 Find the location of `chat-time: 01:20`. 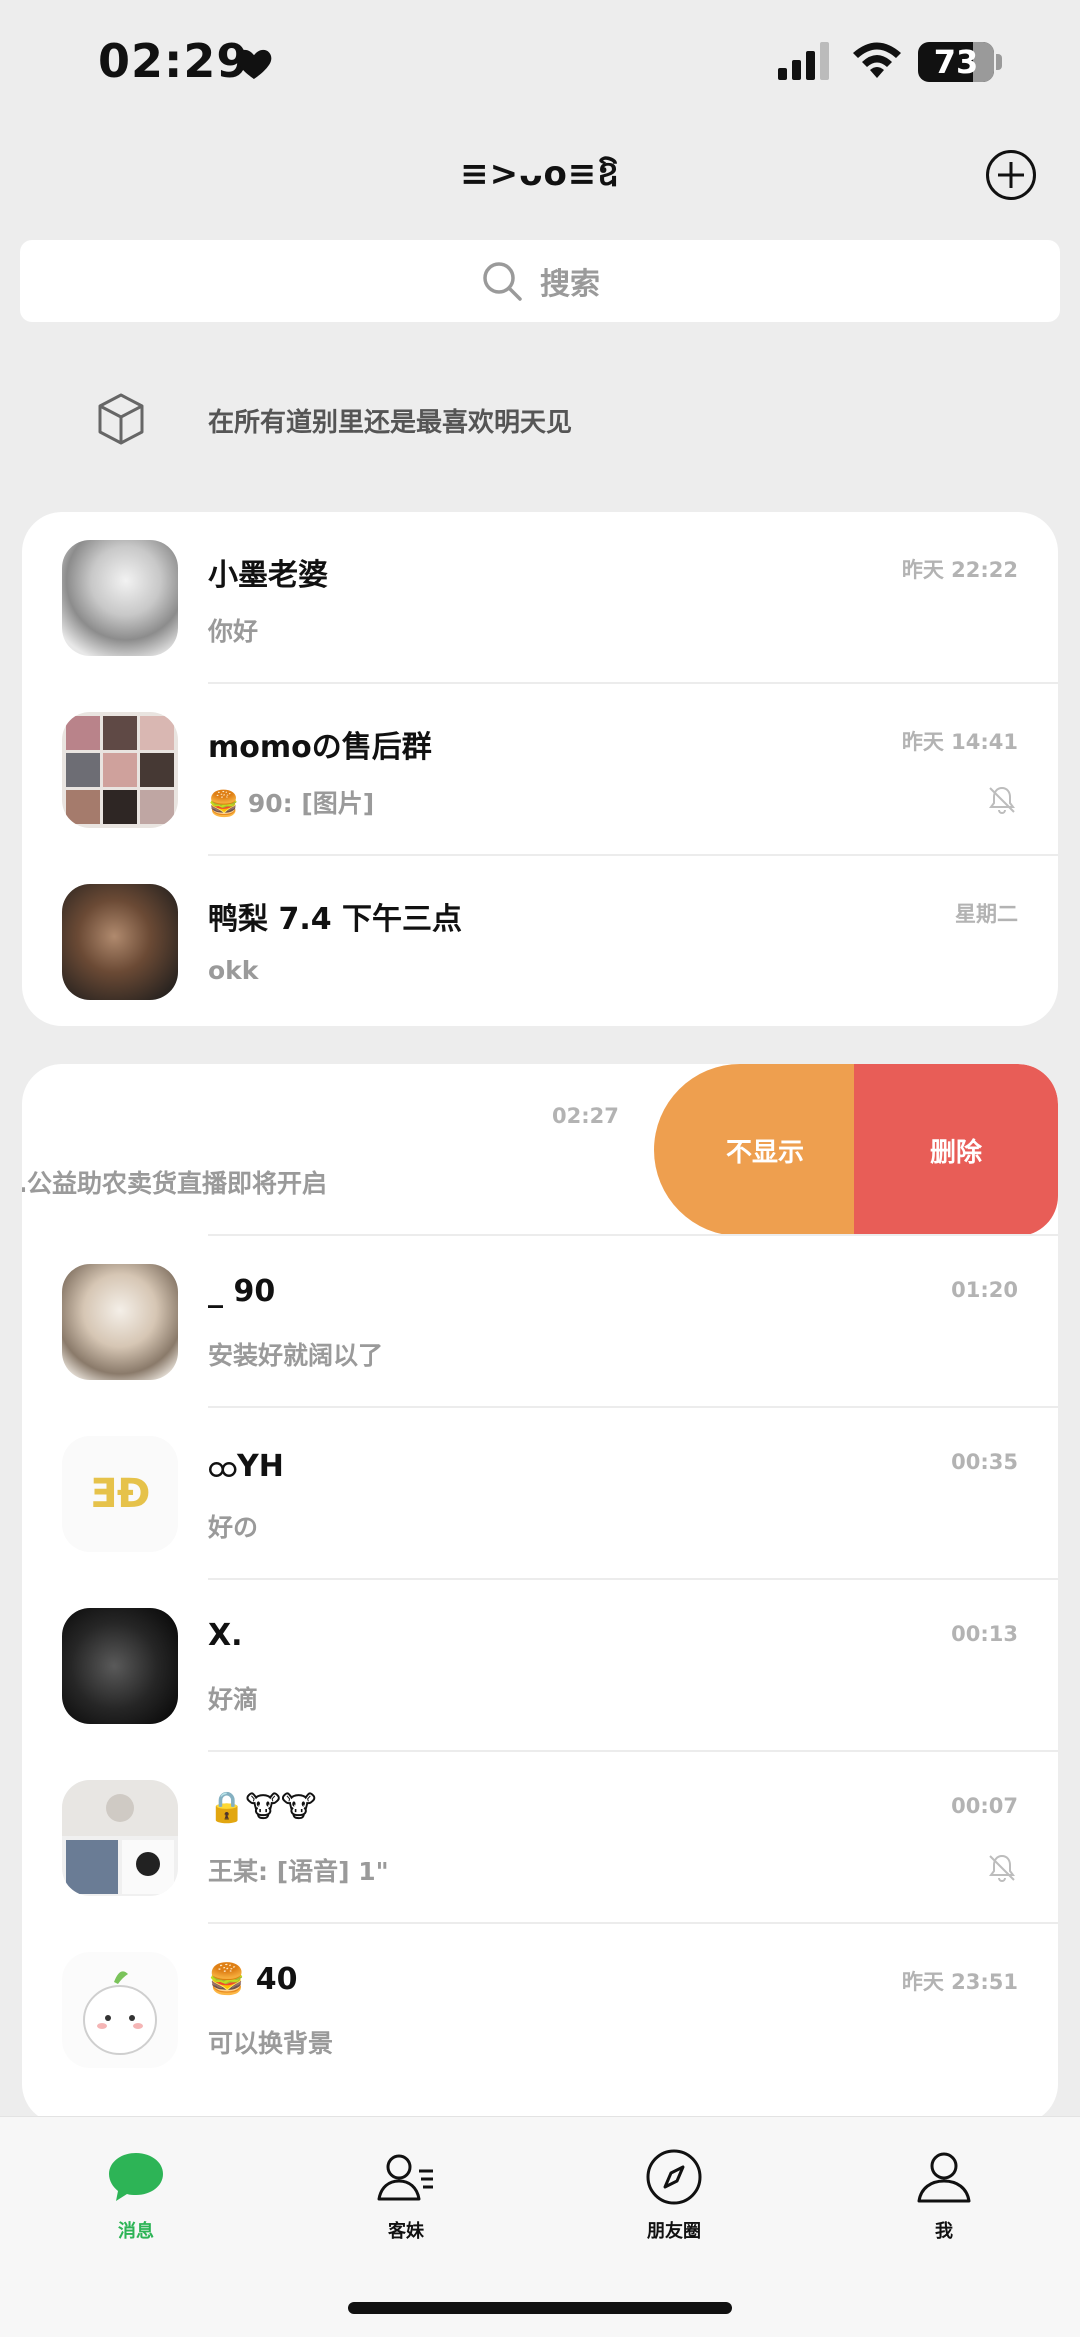

chat-time: 01:20 is located at coordinates (984, 1290).